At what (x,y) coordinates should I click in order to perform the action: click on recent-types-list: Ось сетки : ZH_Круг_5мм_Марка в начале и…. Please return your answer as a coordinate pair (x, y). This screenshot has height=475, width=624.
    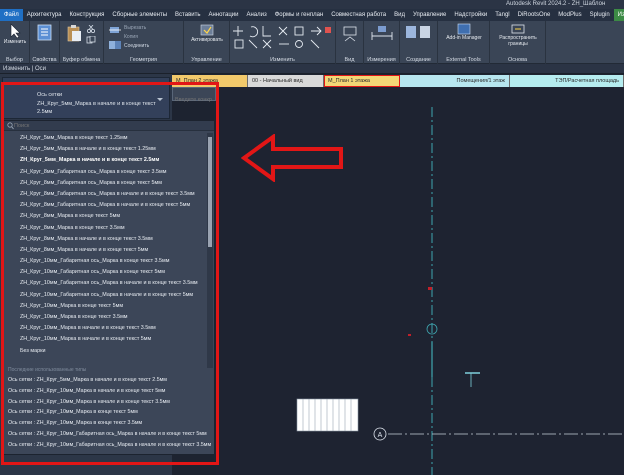
    Looking at the image, I should click on (109, 413).